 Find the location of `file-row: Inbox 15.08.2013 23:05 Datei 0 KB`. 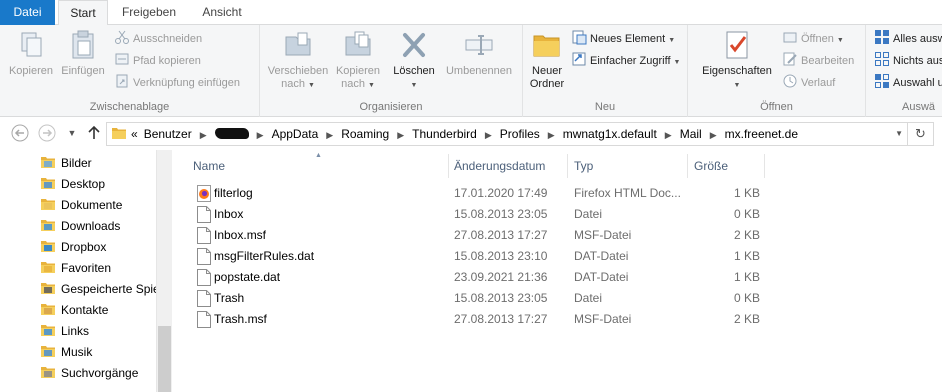

file-row: Inbox 15.08.2013 23:05 Datei 0 KB is located at coordinates (557, 214).